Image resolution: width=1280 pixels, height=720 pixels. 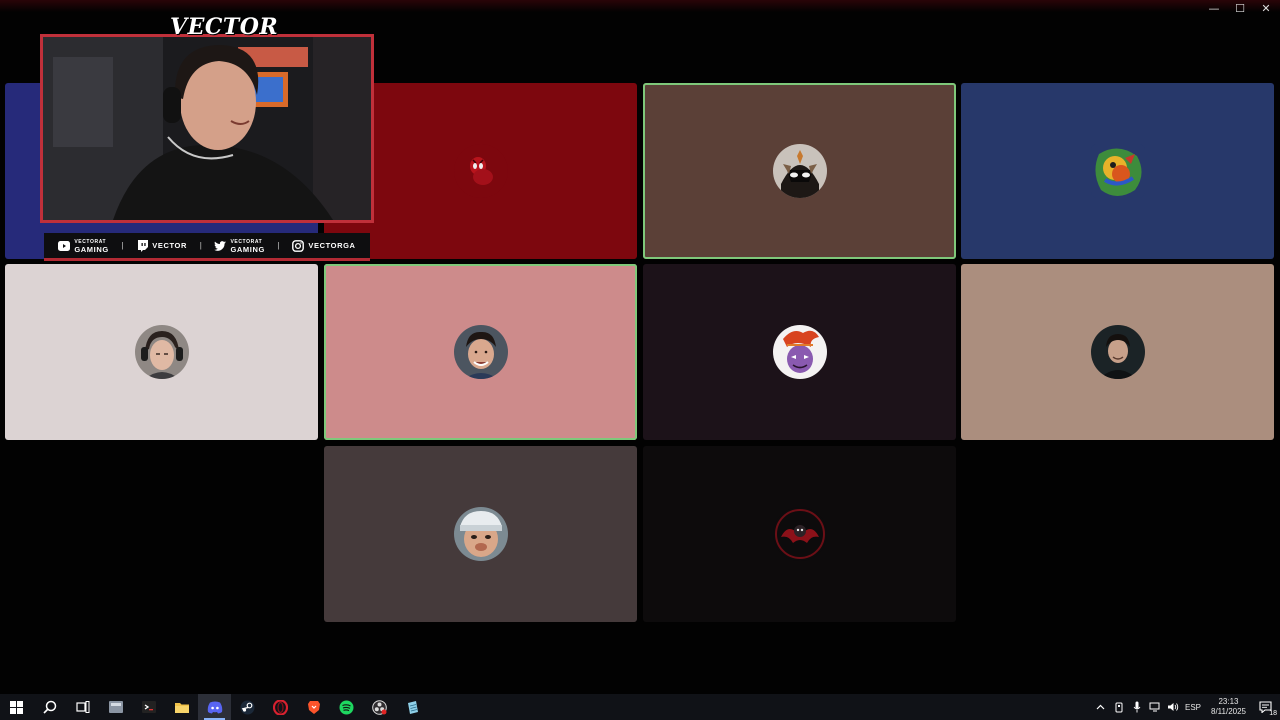 I want to click on cap-person-avatar, so click(x=480, y=534).